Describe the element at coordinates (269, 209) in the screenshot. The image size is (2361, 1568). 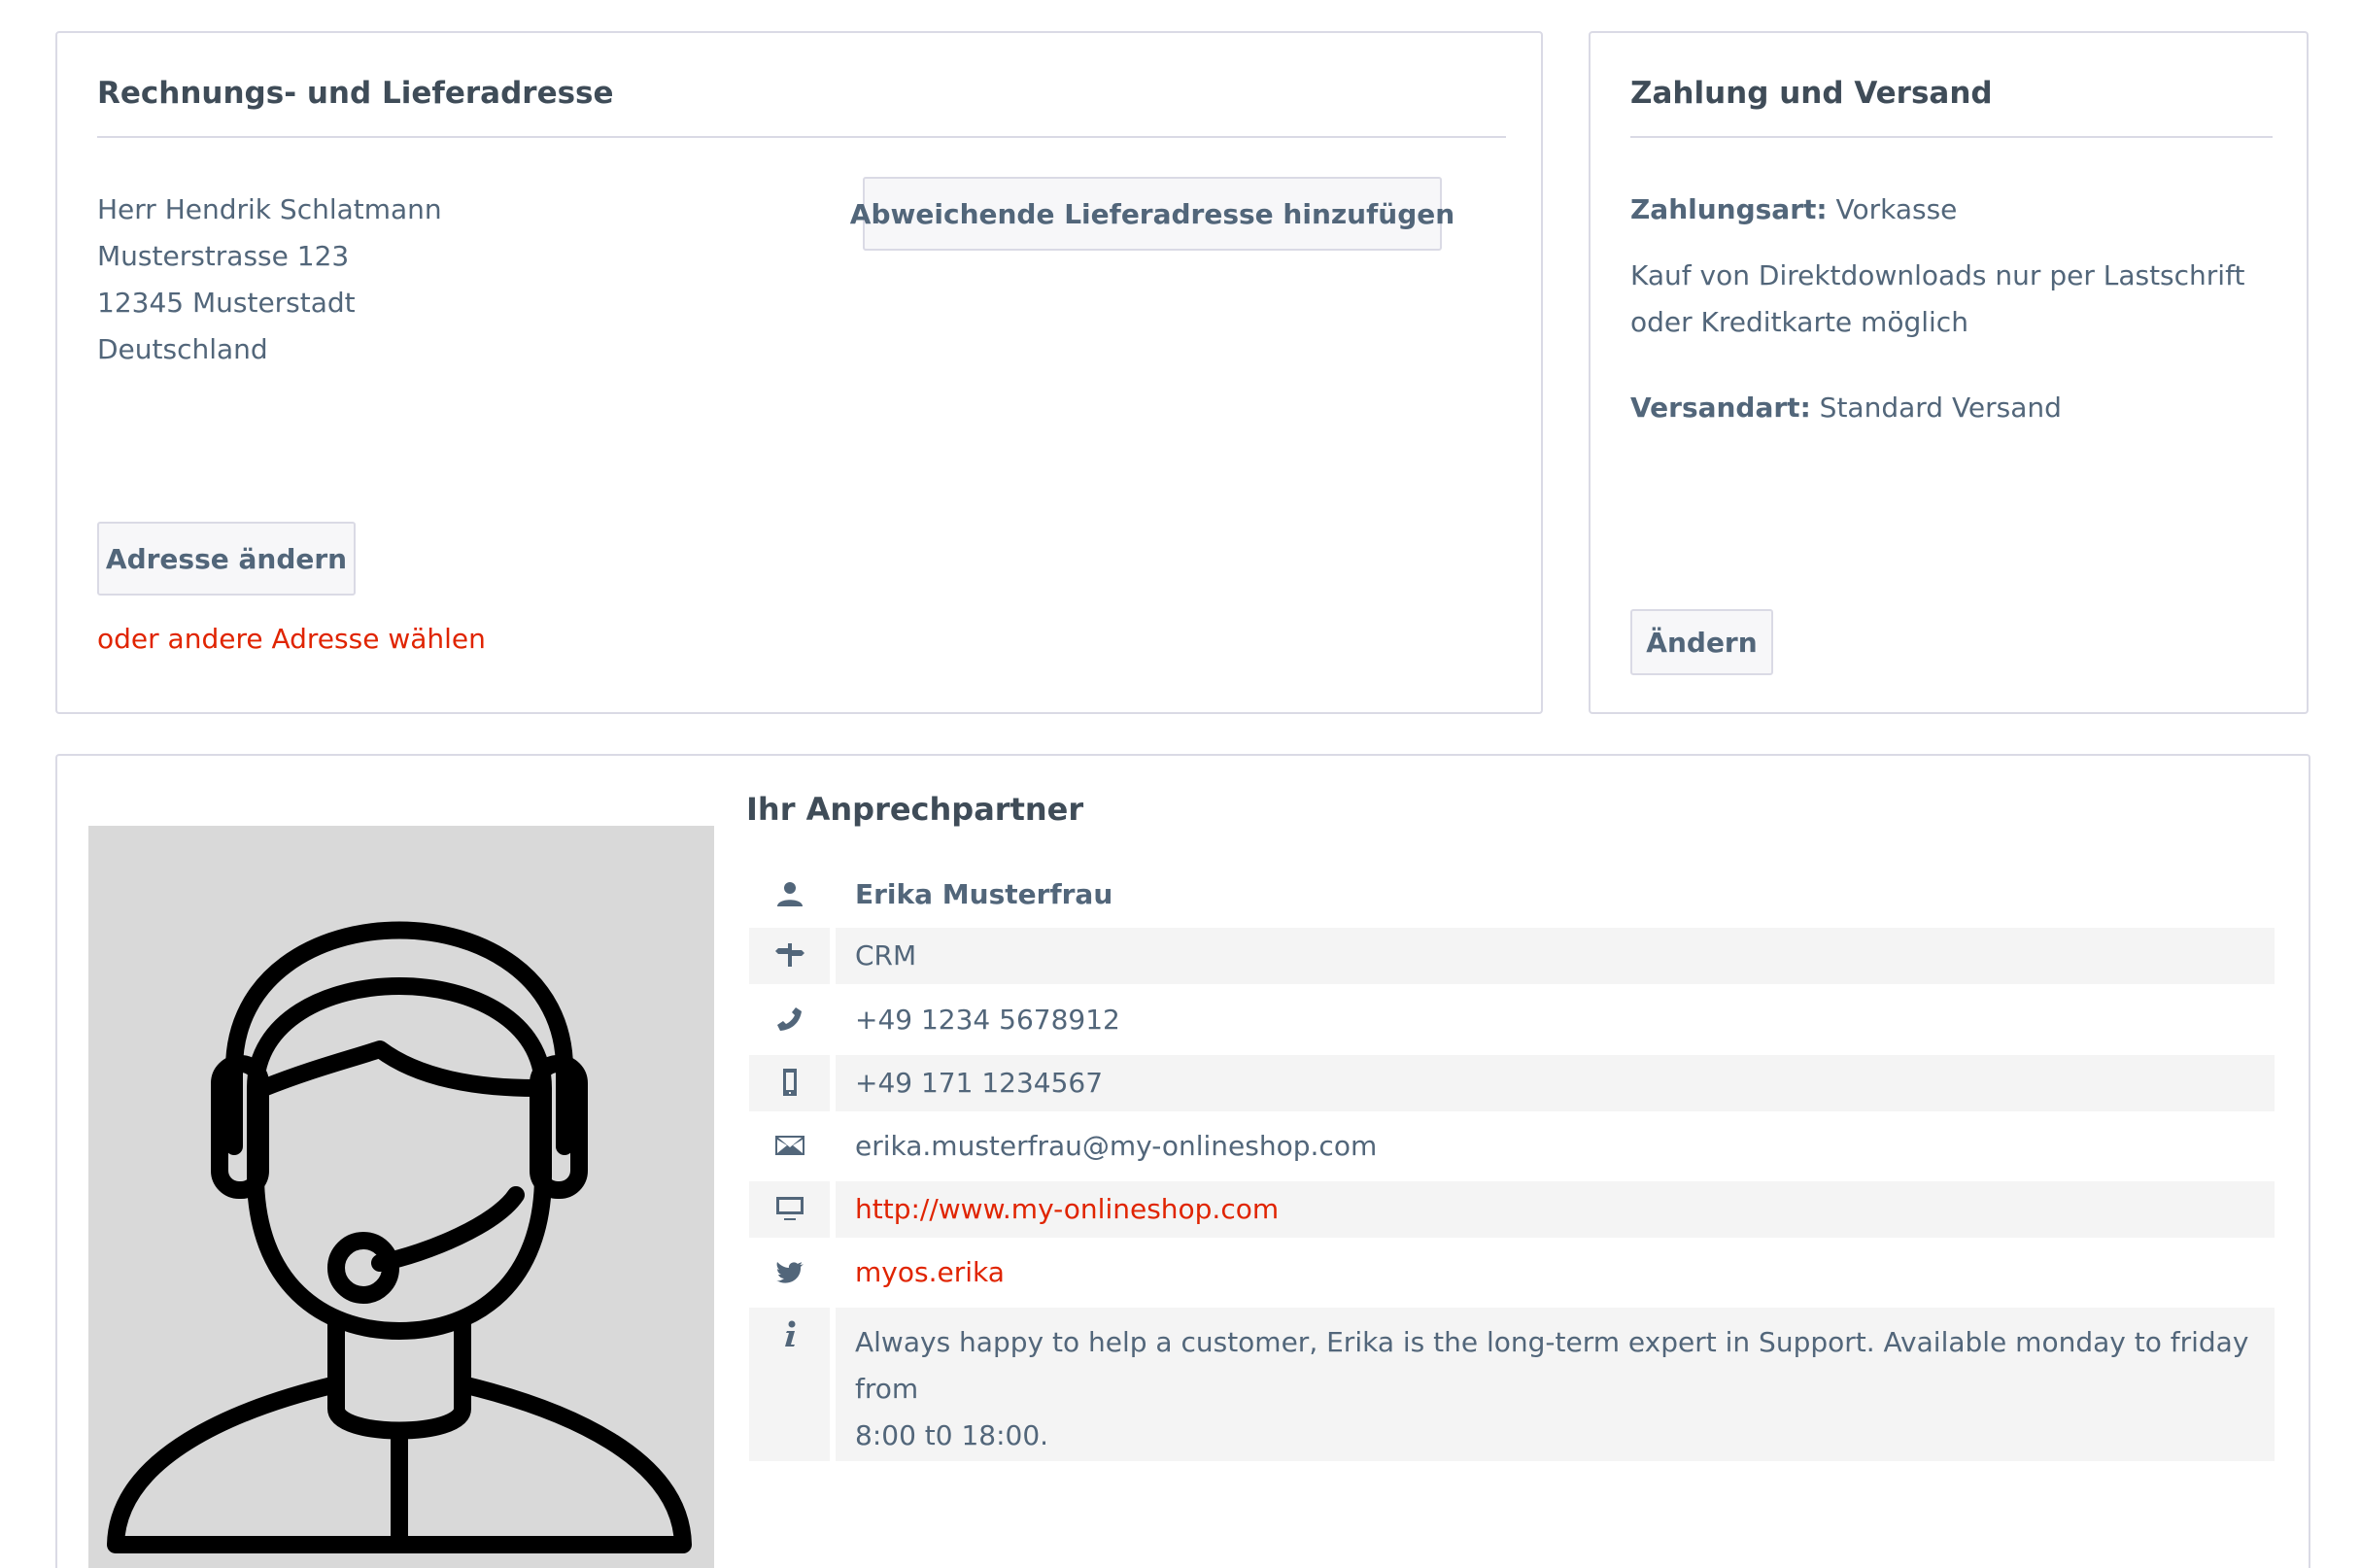
I see `address-line-name: Herr Hendrik Schlatmann` at that location.